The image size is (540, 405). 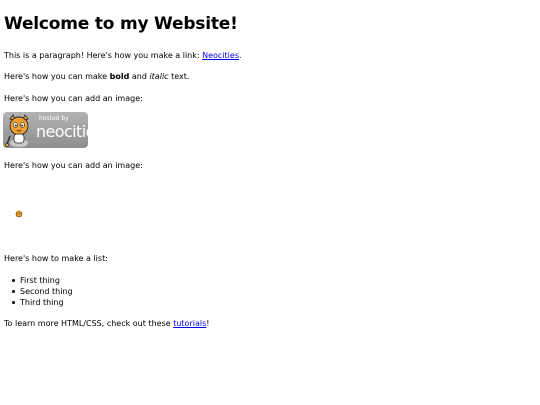 I want to click on list-item-label: Third thing, so click(x=42, y=302).